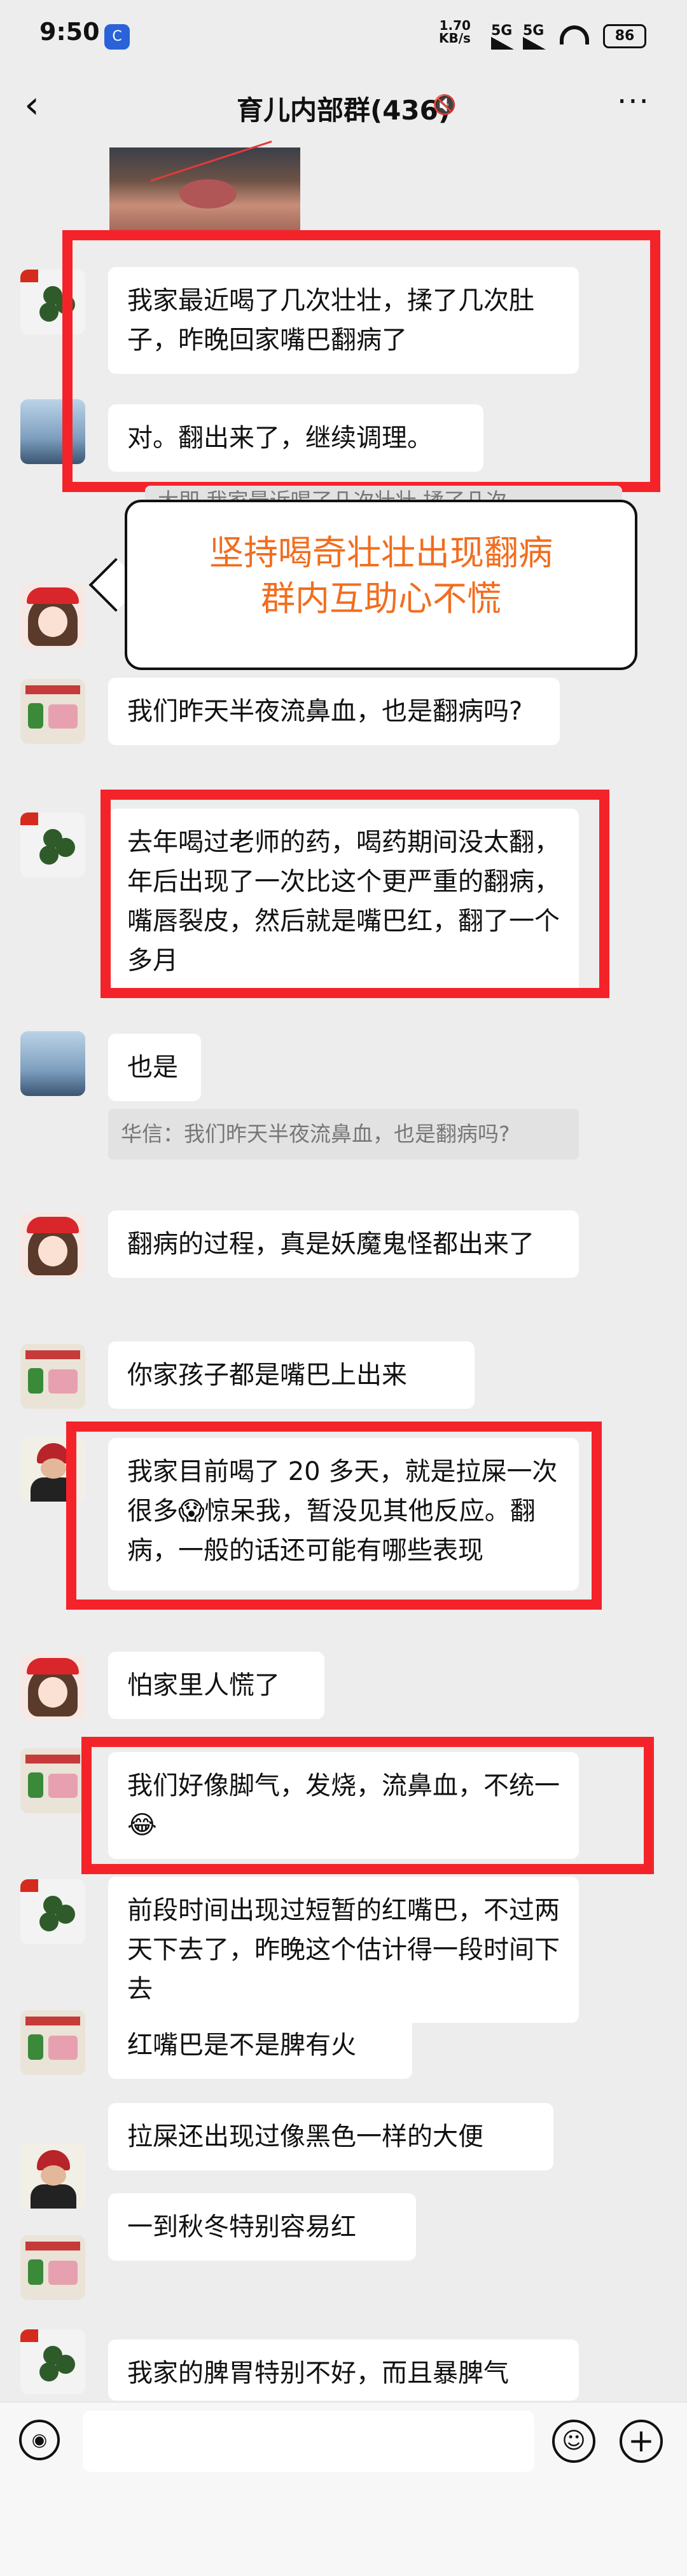 This screenshot has width=687, height=2576. What do you see at coordinates (633, 102) in the screenshot?
I see `more-options-button: ···` at bounding box center [633, 102].